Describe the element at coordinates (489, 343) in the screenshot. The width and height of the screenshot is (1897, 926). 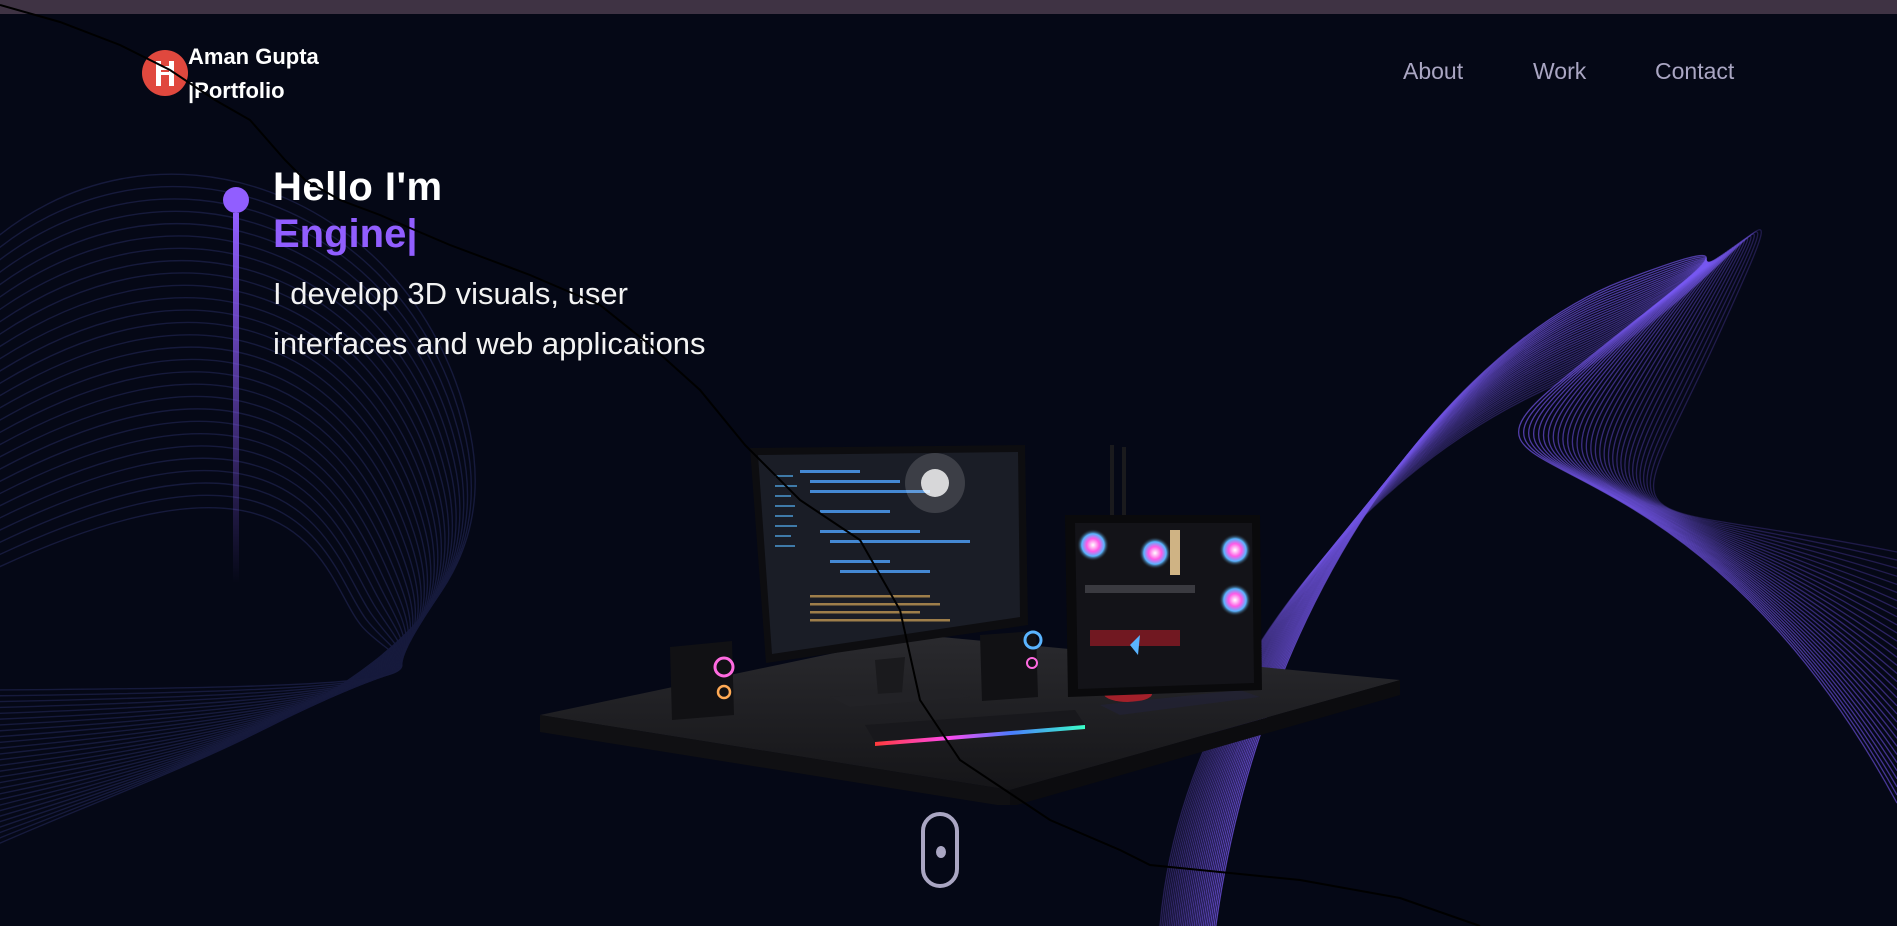
I see `hero-subtitle-line-2: interfaces and web applications` at that location.